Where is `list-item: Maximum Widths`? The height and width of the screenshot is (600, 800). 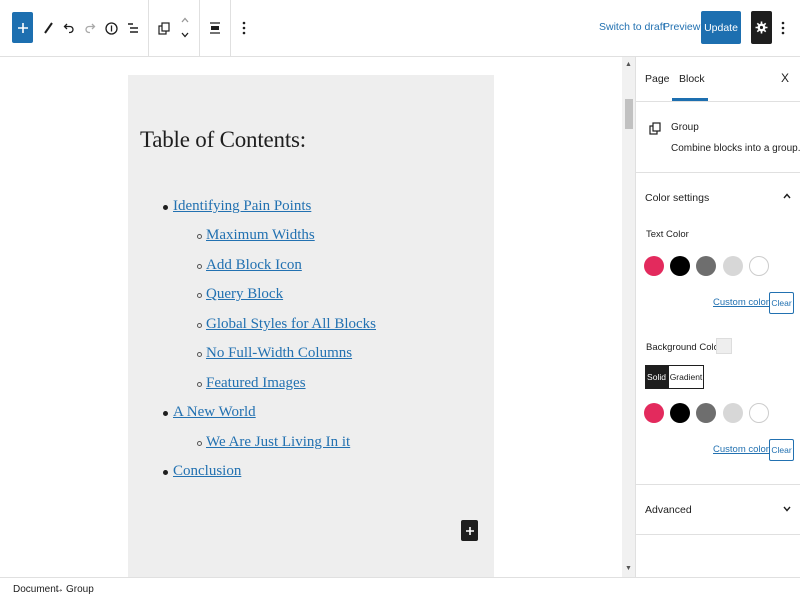
list-item: Maximum Widths is located at coordinates (260, 235).